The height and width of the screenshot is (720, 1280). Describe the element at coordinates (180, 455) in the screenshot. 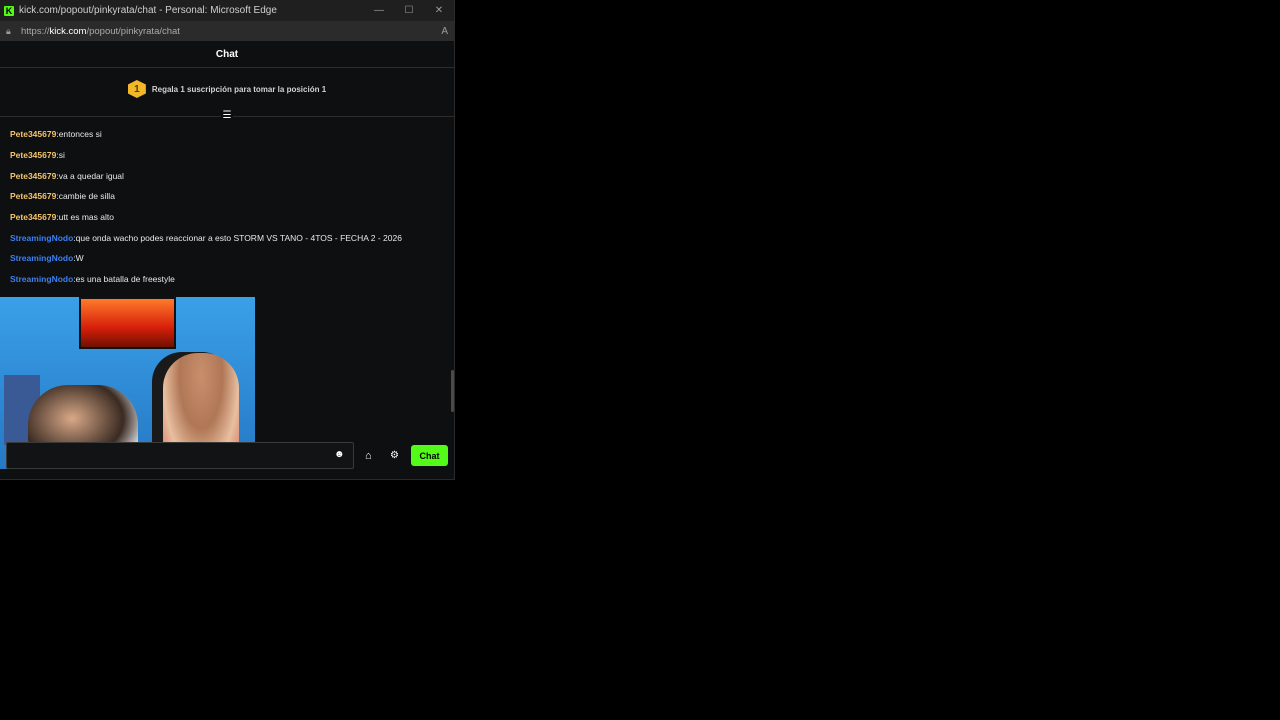

I see `chat-input` at that location.